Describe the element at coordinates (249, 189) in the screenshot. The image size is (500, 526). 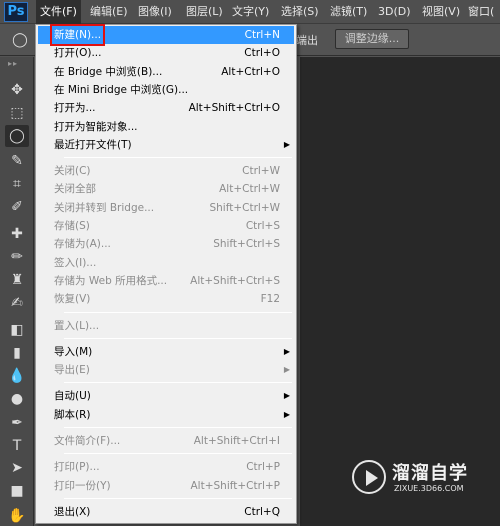
I see `menu-item-shortcut: Alt+Ctrl+W` at that location.